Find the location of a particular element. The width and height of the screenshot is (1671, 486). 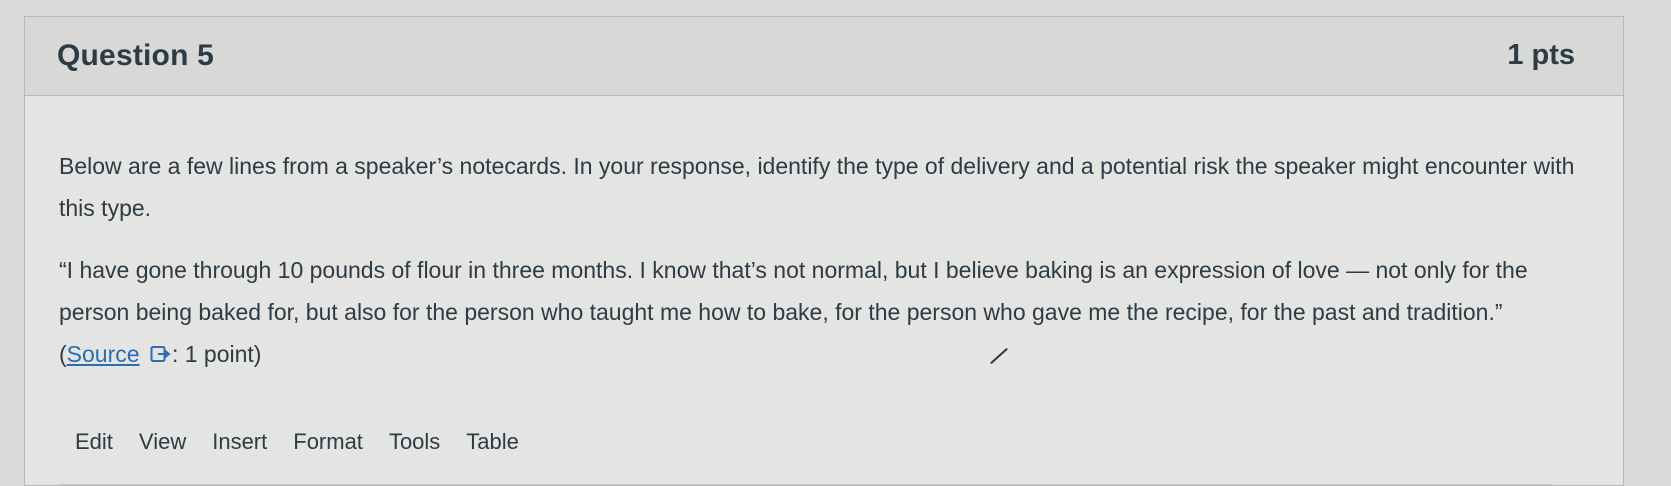

menu-format: Format is located at coordinates (328, 442).